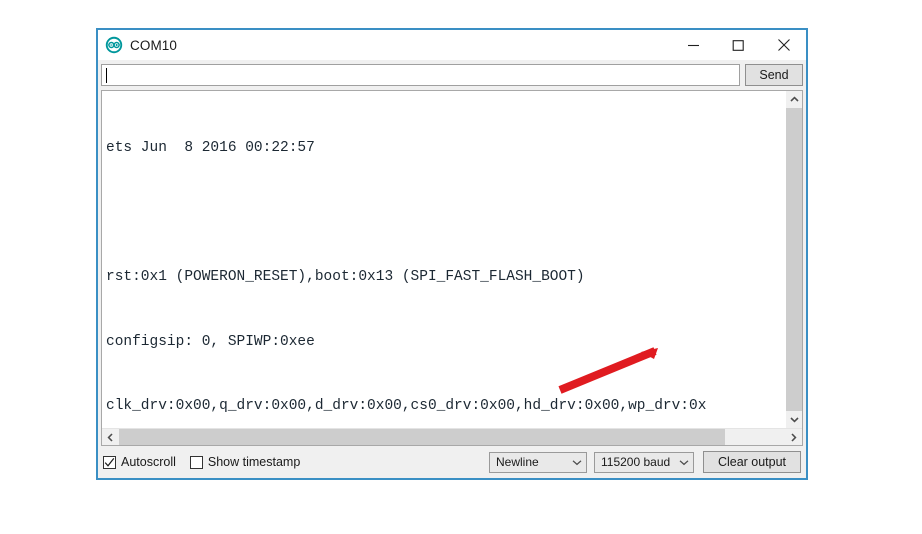 The height and width of the screenshot is (534, 922). I want to click on scroll-left-button, so click(110, 437).